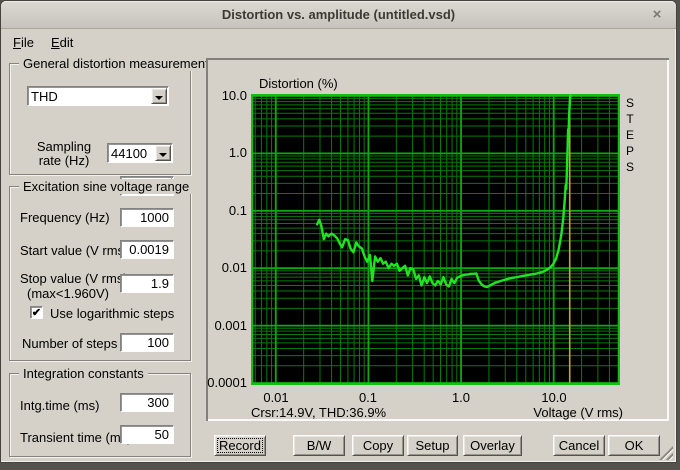 Image resolution: width=680 pixels, height=470 pixels. I want to click on plot-title: Distortion (%), so click(298, 83).